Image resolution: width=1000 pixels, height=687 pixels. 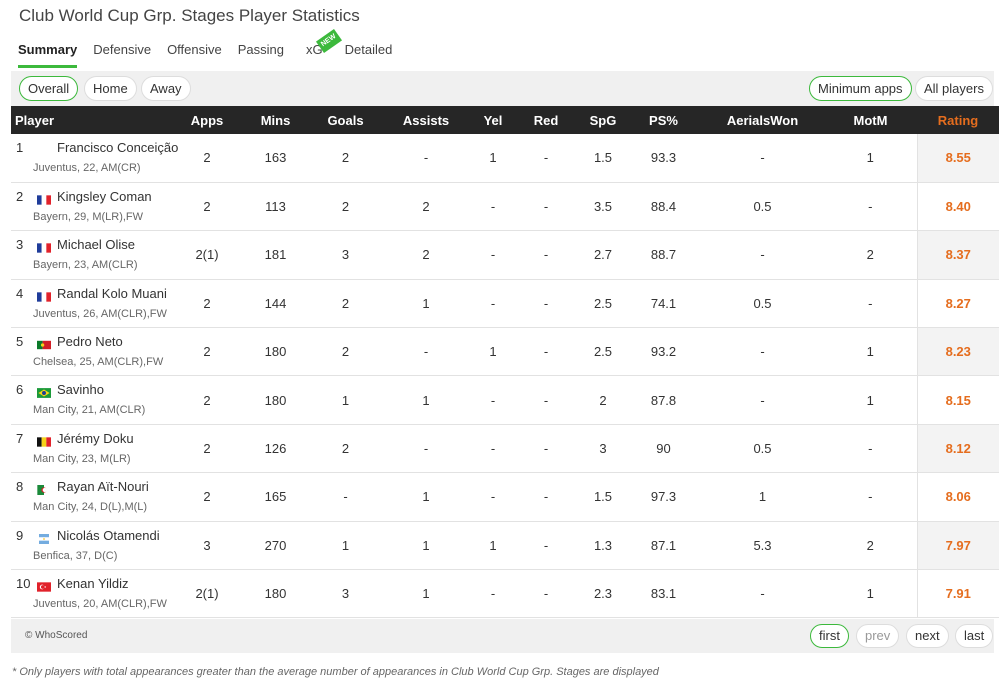 What do you see at coordinates (663, 120) in the screenshot?
I see `column-header-ps: PS%` at bounding box center [663, 120].